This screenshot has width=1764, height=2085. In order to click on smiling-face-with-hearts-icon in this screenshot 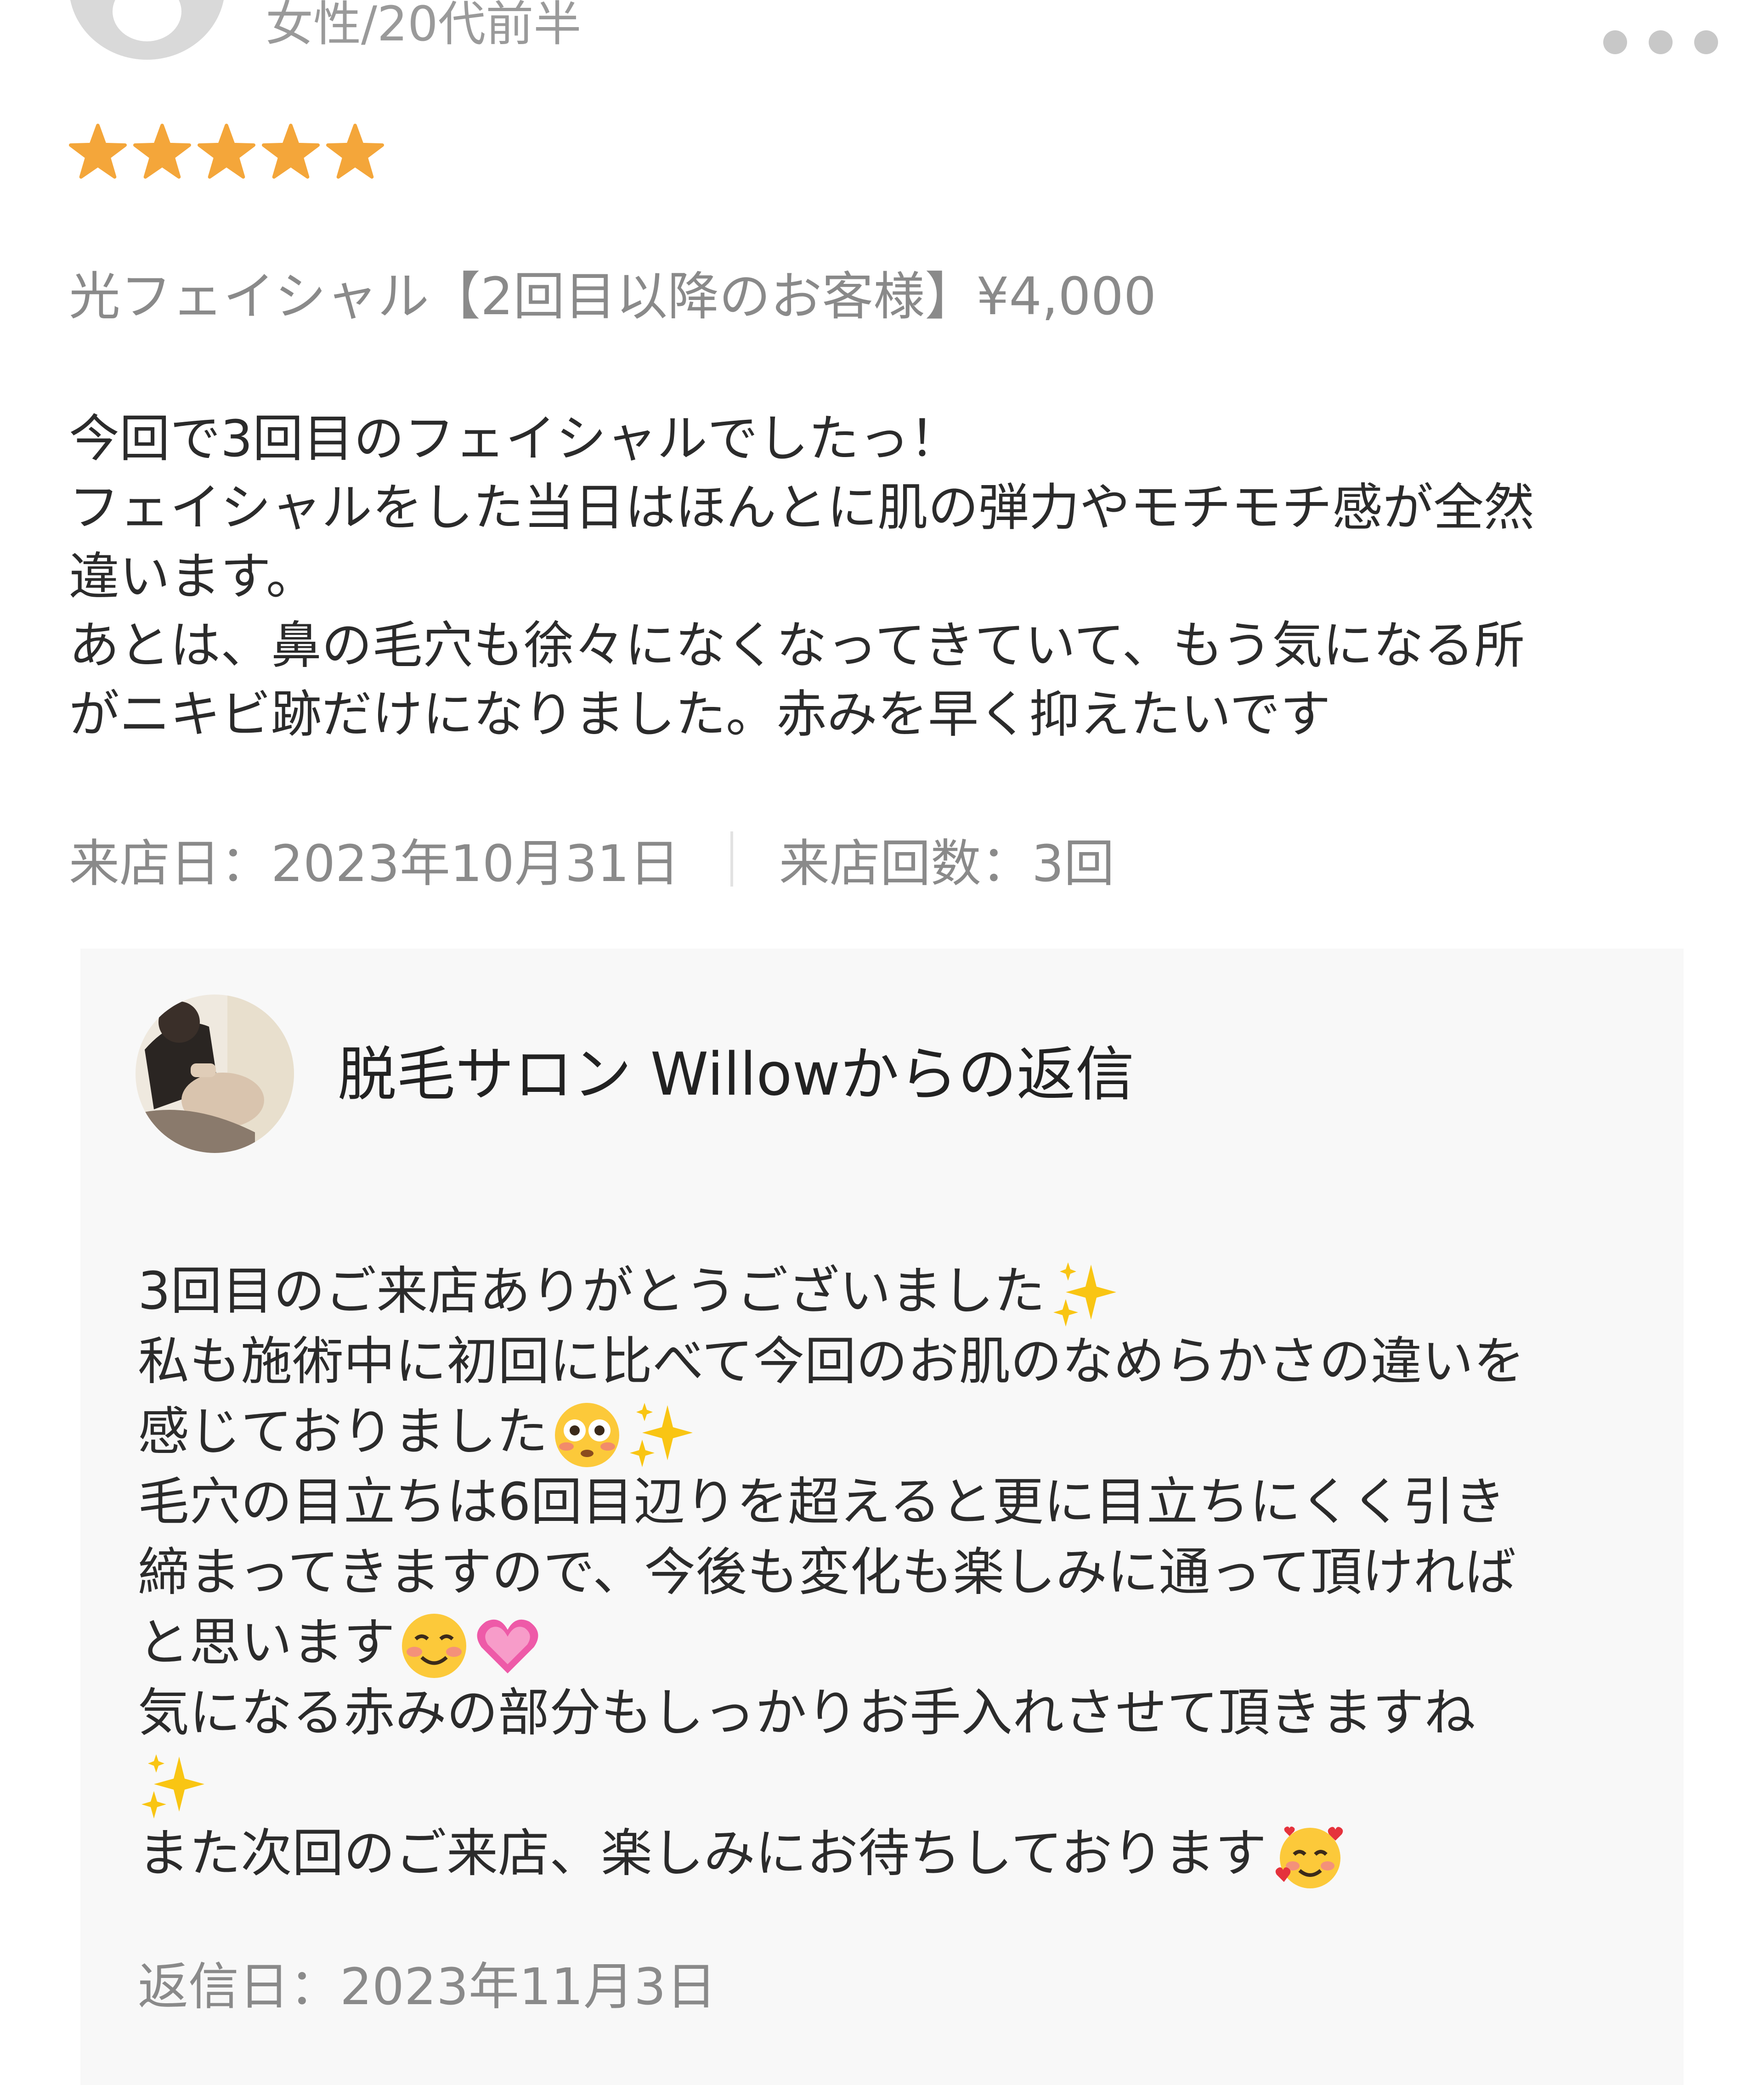, I will do `click(1310, 1856)`.